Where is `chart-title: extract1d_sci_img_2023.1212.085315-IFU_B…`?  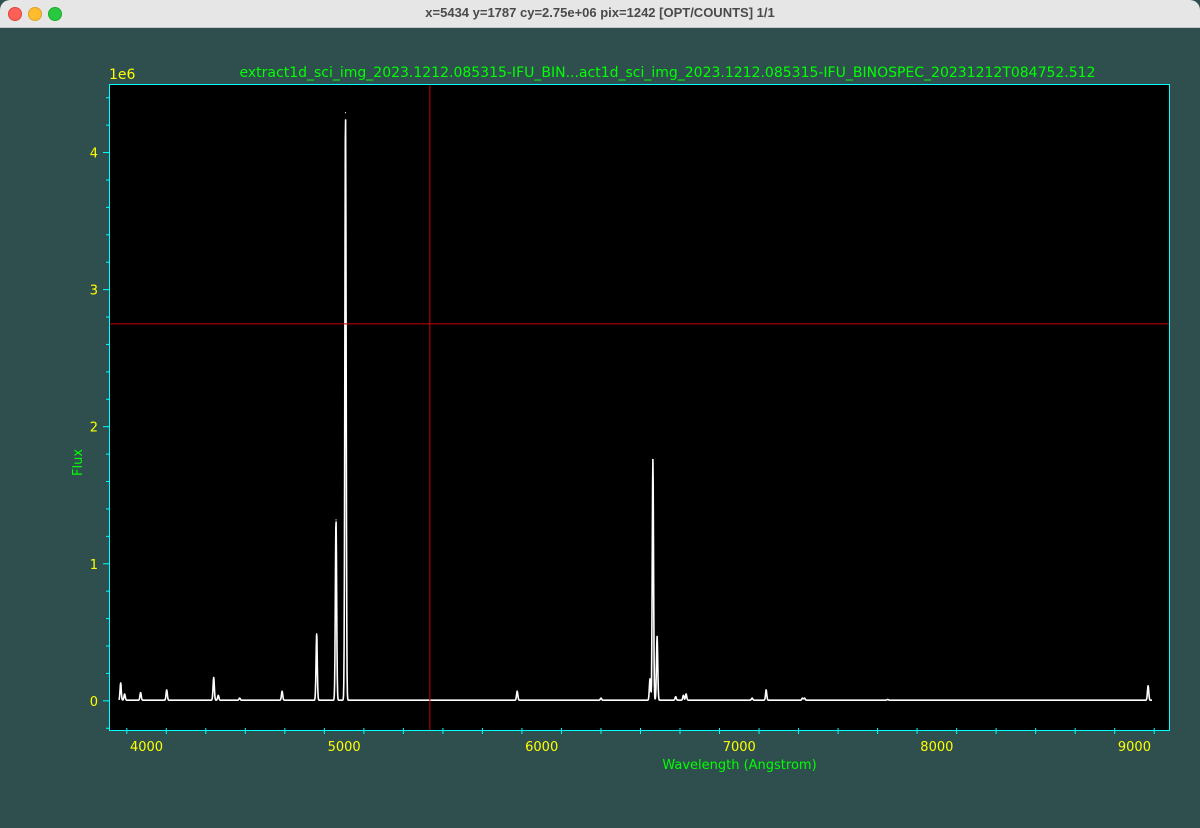
chart-title: extract1d_sci_img_2023.1212.085315-IFU_B… is located at coordinates (668, 73).